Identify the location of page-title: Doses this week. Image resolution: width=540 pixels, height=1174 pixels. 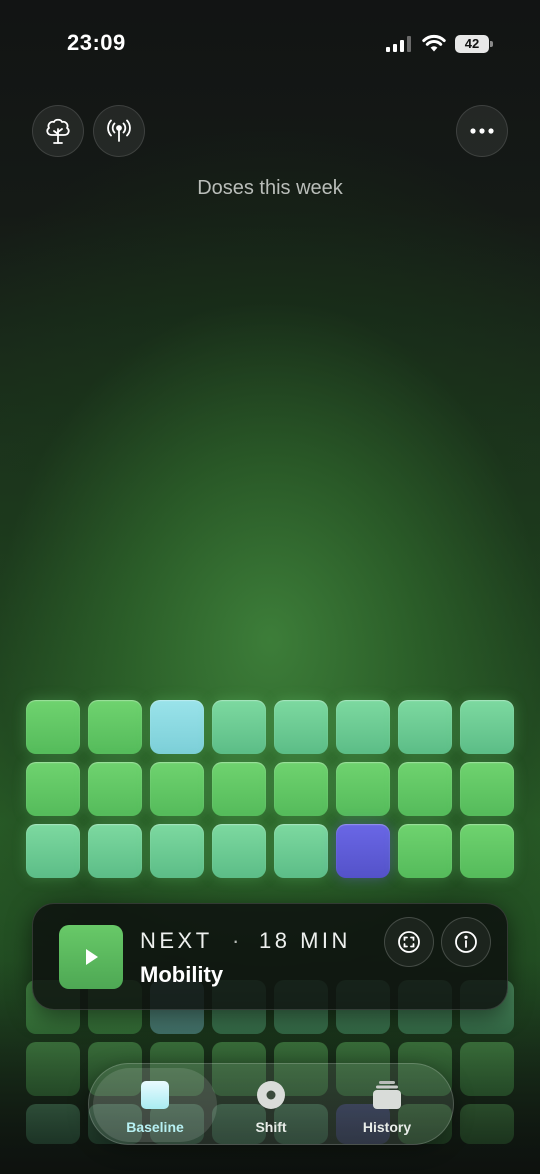
(270, 188).